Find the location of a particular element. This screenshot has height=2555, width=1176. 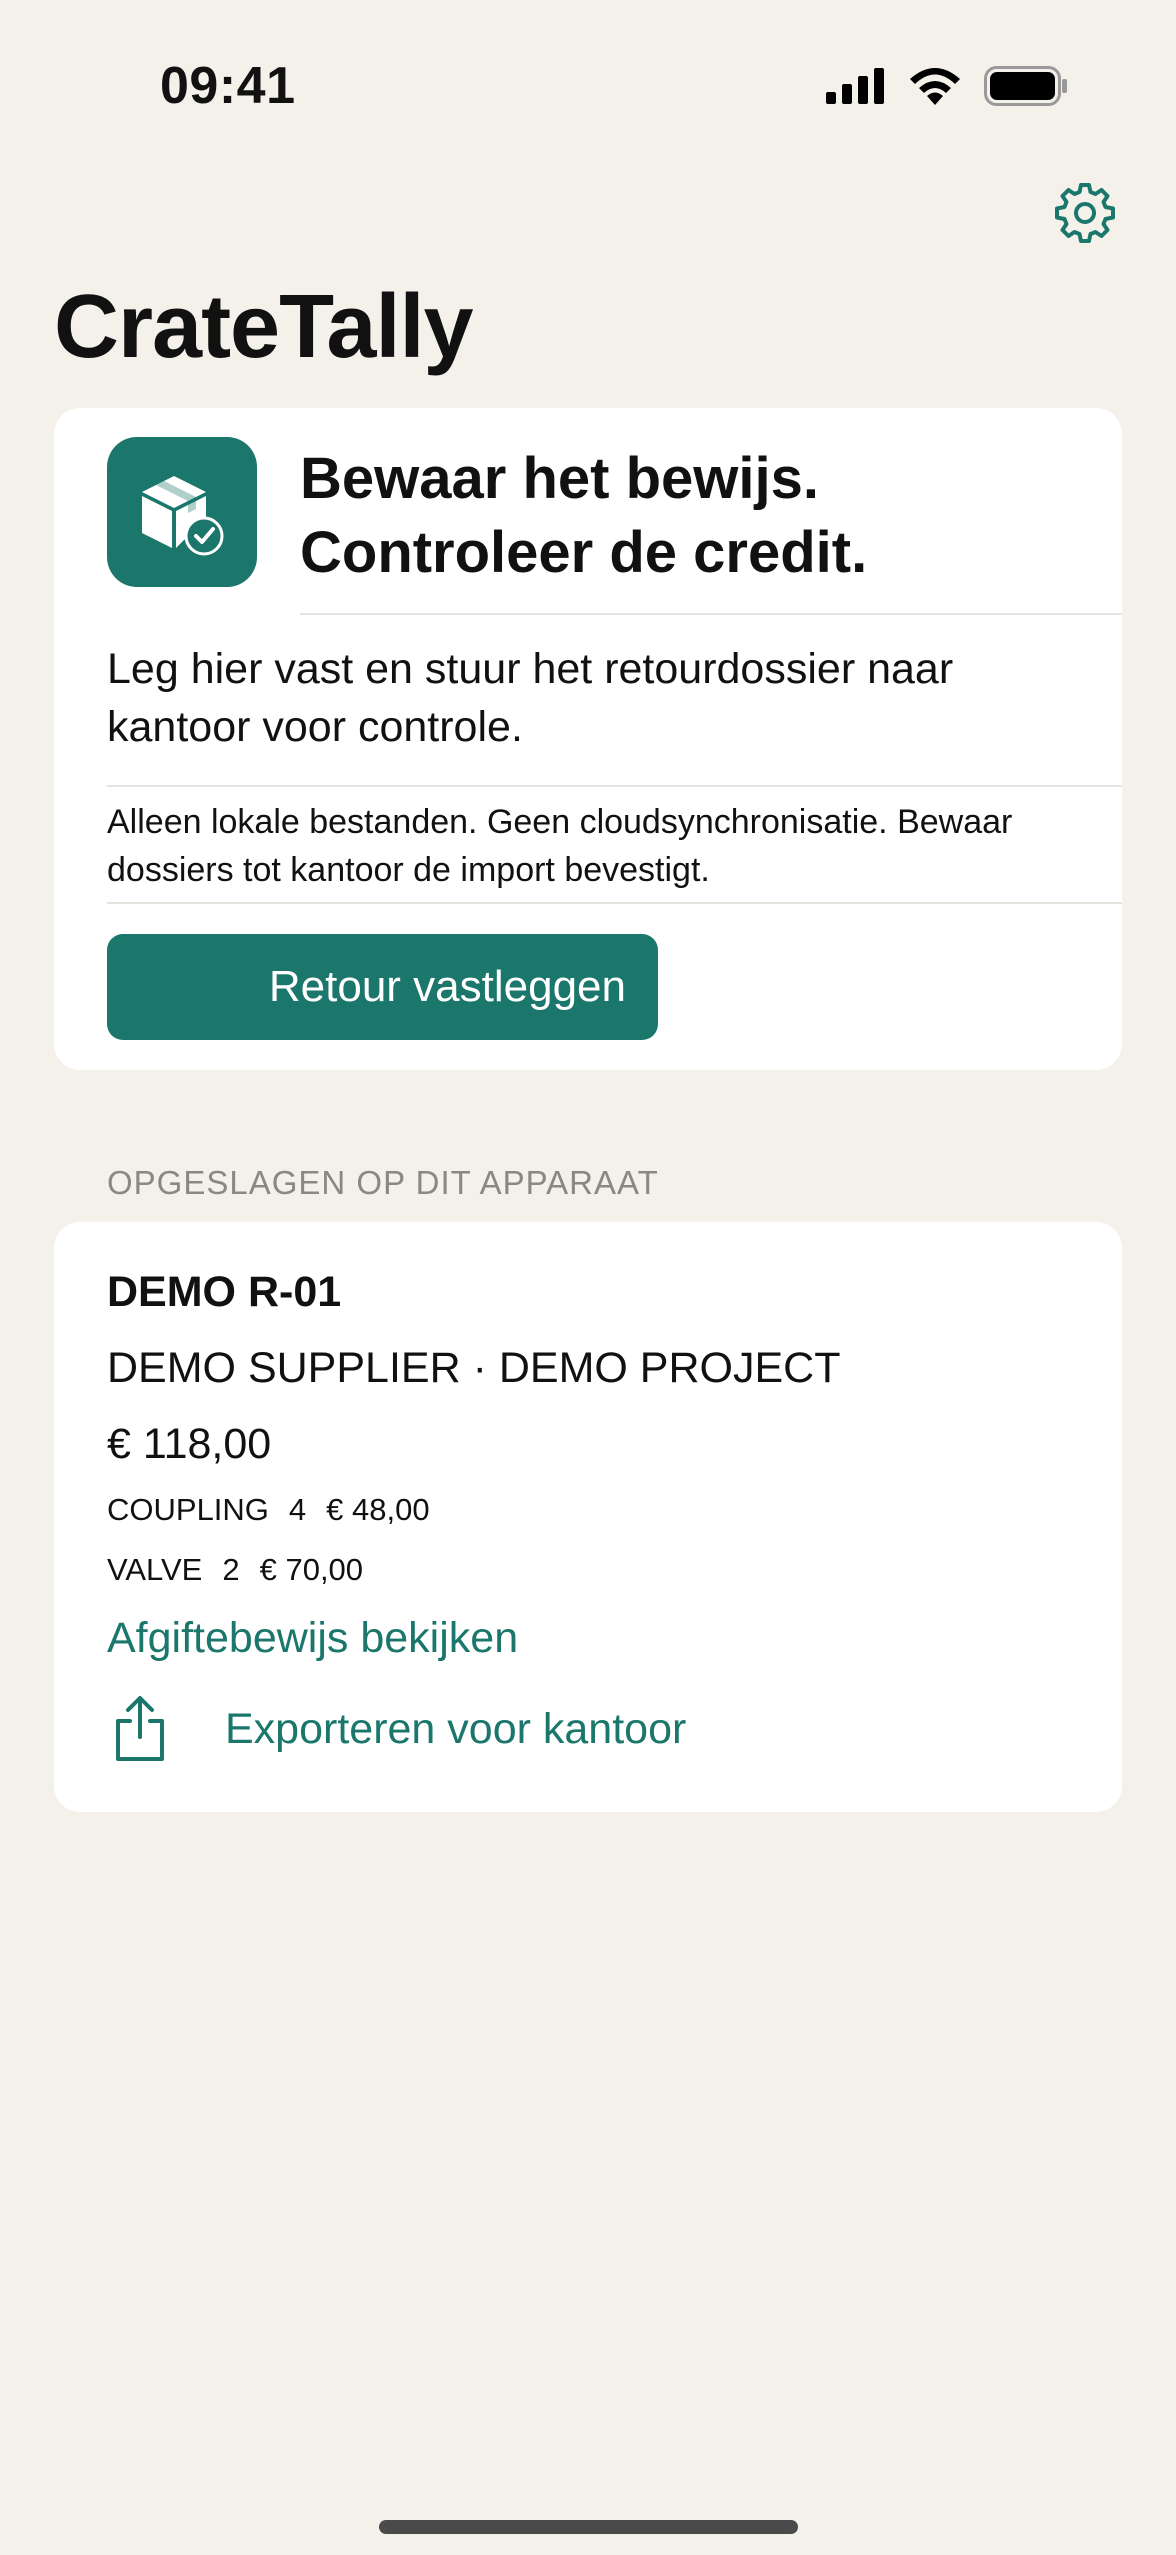

share-icon is located at coordinates (140, 1728).